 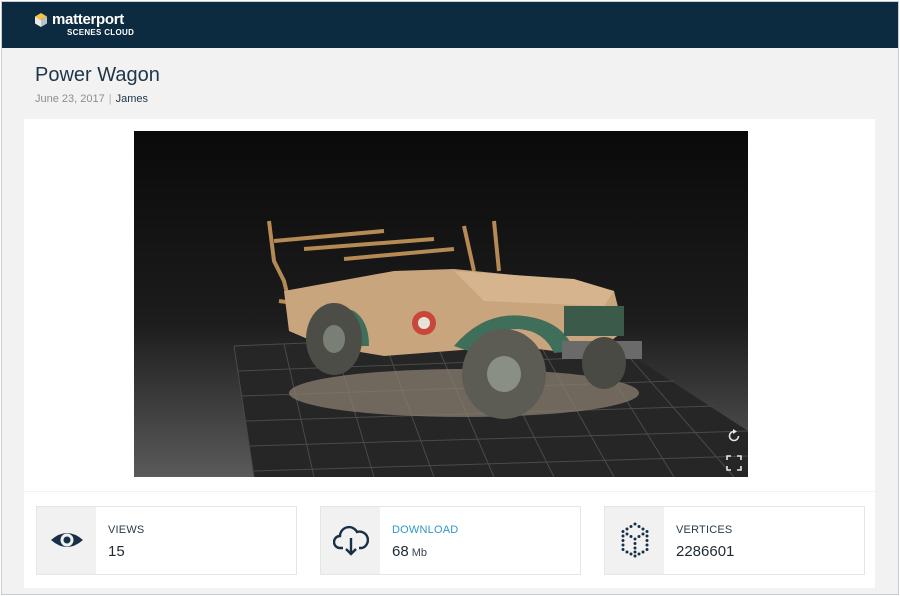 What do you see at coordinates (70, 99) in the screenshot?
I see `scene-date: June 23, 2017` at bounding box center [70, 99].